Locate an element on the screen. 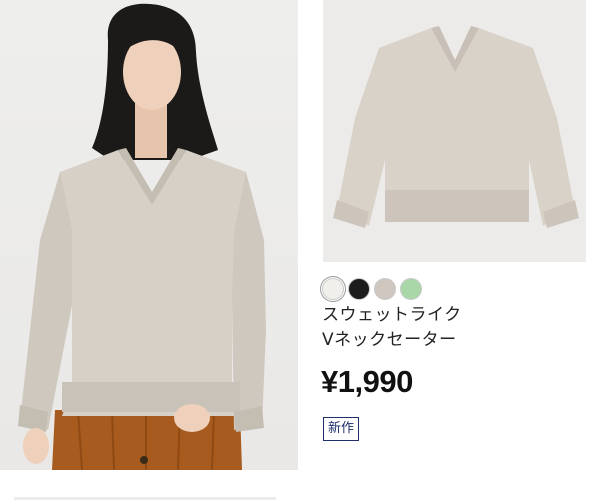  color-swatch-black is located at coordinates (359, 289).